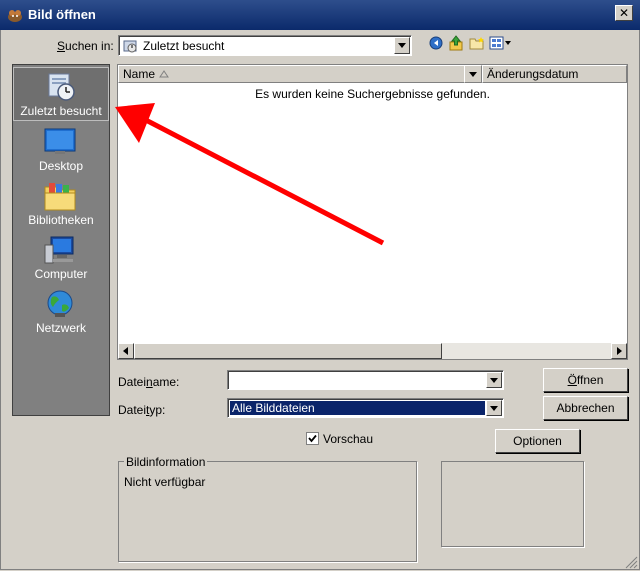 The width and height of the screenshot is (640, 571). What do you see at coordinates (357, 408) in the screenshot?
I see `filetype-value: Alle Bilddateien` at bounding box center [357, 408].